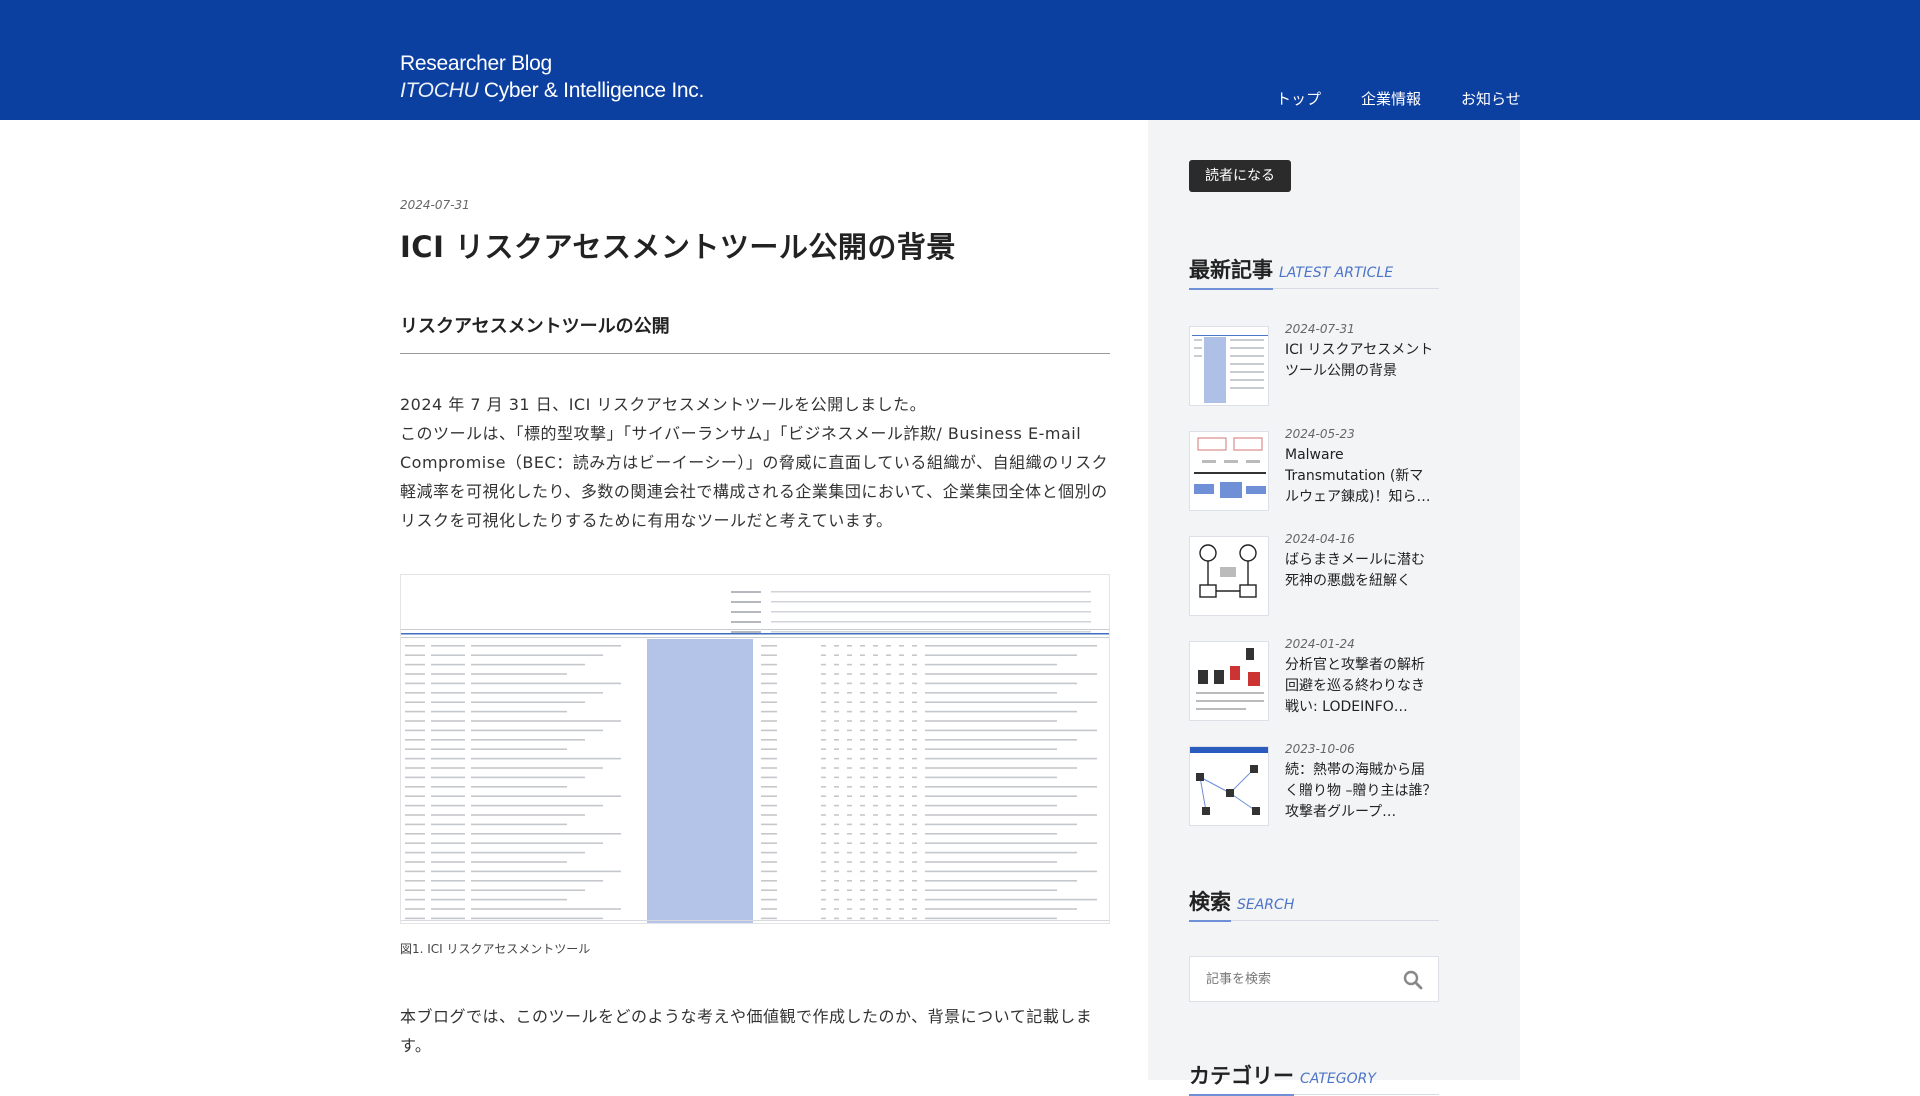 The height and width of the screenshot is (1096, 1920). I want to click on global-nav: トップ 企業情報 お知らせ, so click(1378, 98).